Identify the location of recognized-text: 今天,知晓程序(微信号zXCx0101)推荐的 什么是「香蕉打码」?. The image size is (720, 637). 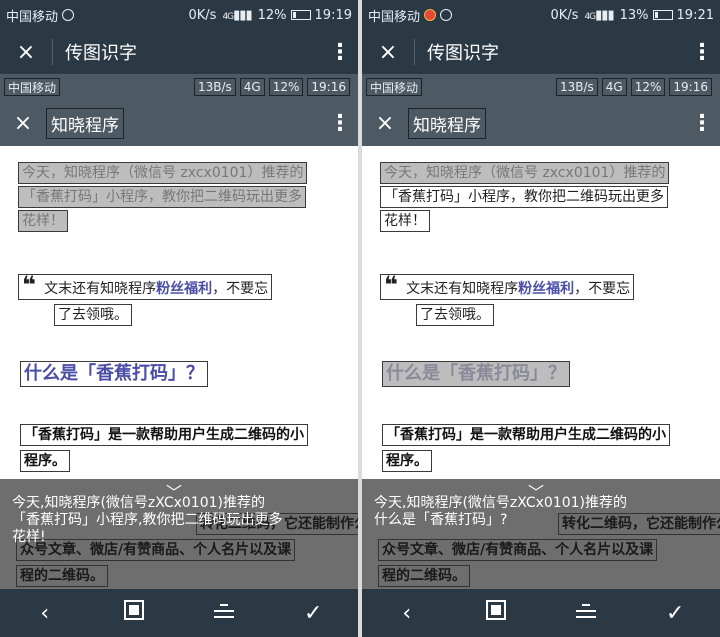
(544, 512).